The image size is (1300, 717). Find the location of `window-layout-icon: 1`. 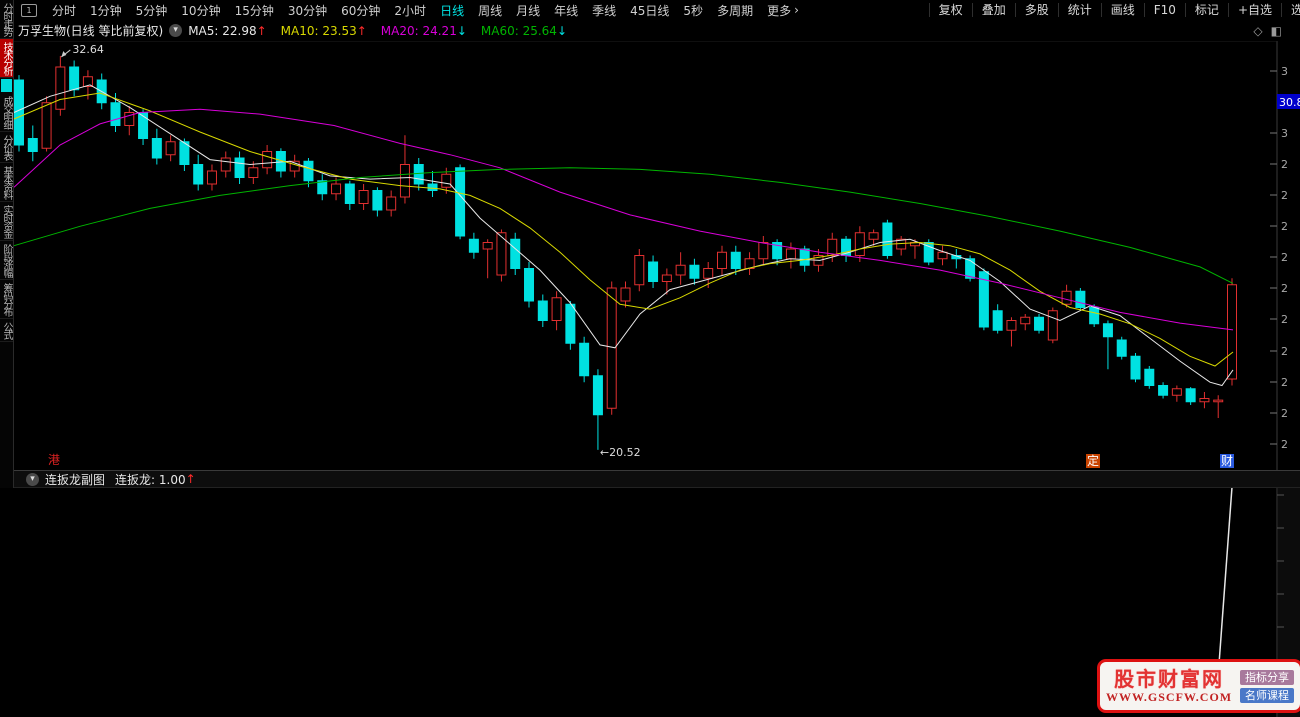

window-layout-icon: 1 is located at coordinates (29, 10).